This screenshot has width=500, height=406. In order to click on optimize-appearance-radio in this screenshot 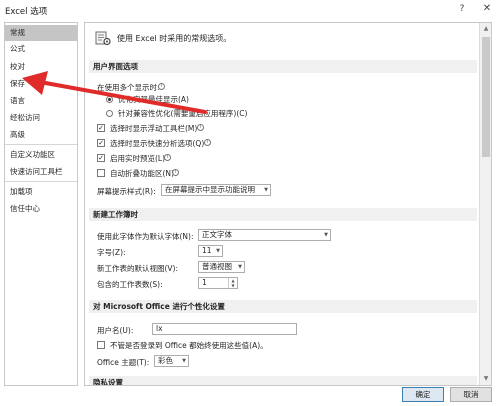, I will do `click(109, 99)`.